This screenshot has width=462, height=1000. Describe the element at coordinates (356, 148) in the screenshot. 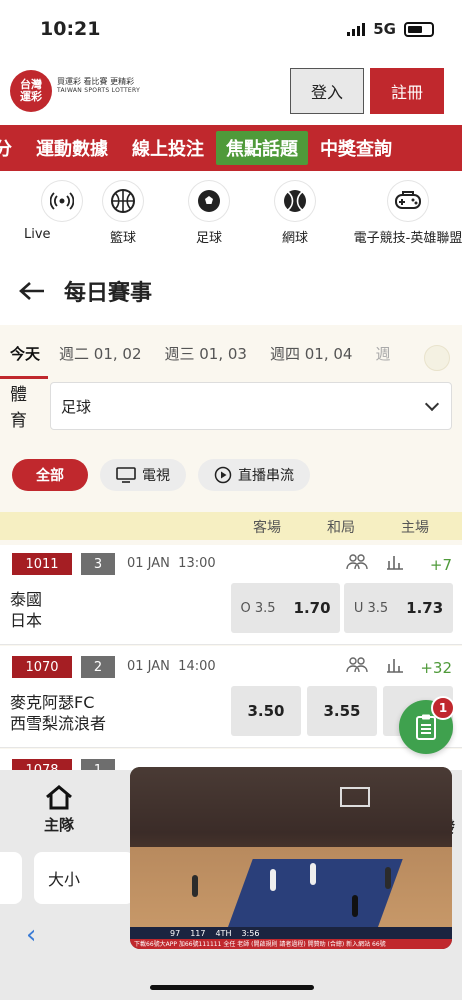

I see `nav-item-winning-check: 中獎查詢` at that location.